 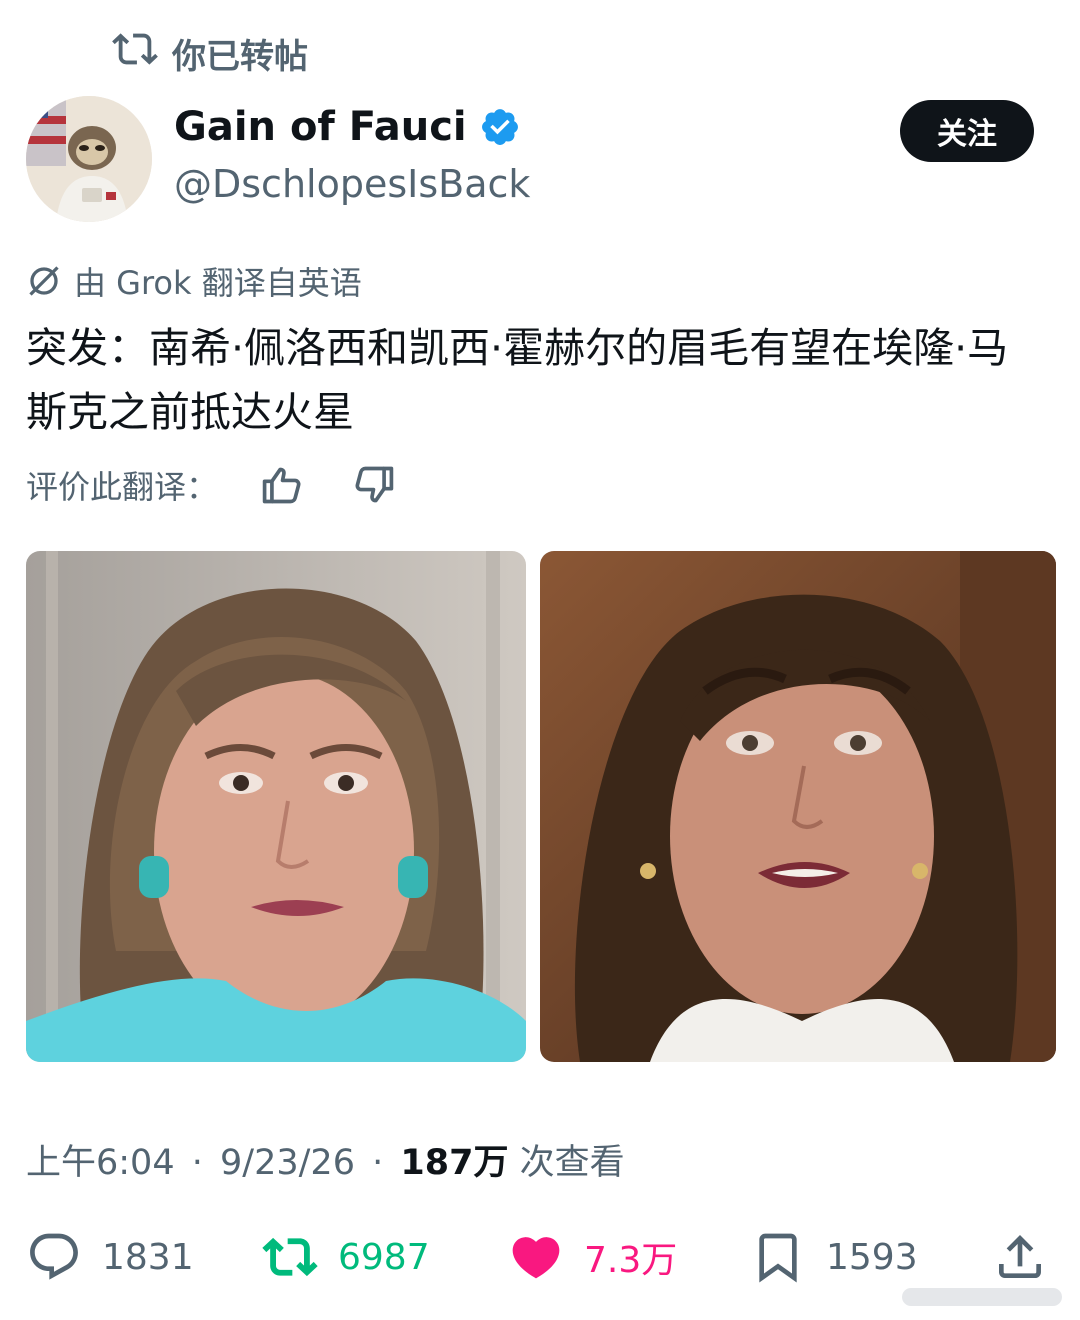 I want to click on like-count: 7.3万, so click(x=631, y=1260).